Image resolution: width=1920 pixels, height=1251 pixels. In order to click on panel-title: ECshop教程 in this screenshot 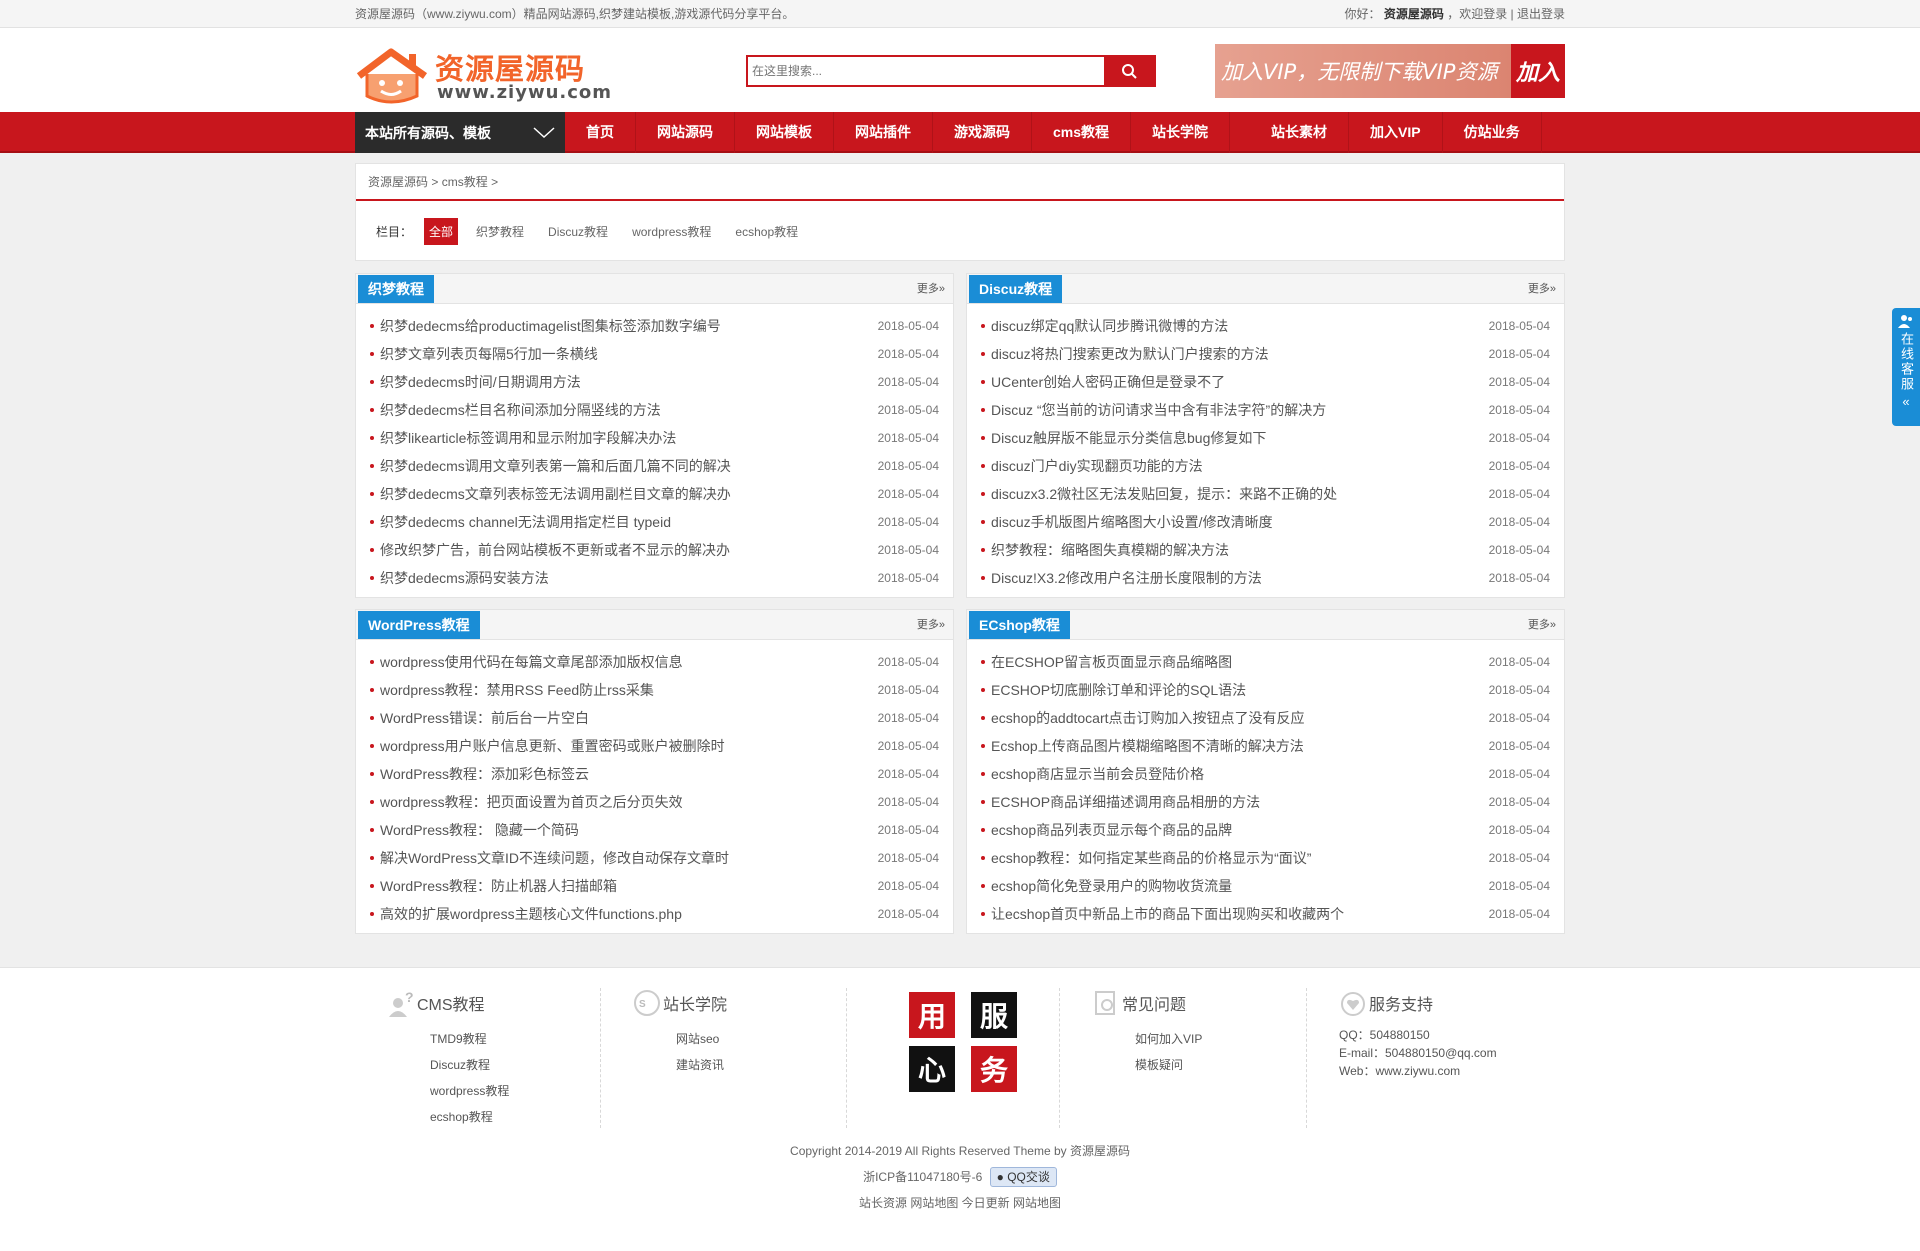, I will do `click(1019, 625)`.